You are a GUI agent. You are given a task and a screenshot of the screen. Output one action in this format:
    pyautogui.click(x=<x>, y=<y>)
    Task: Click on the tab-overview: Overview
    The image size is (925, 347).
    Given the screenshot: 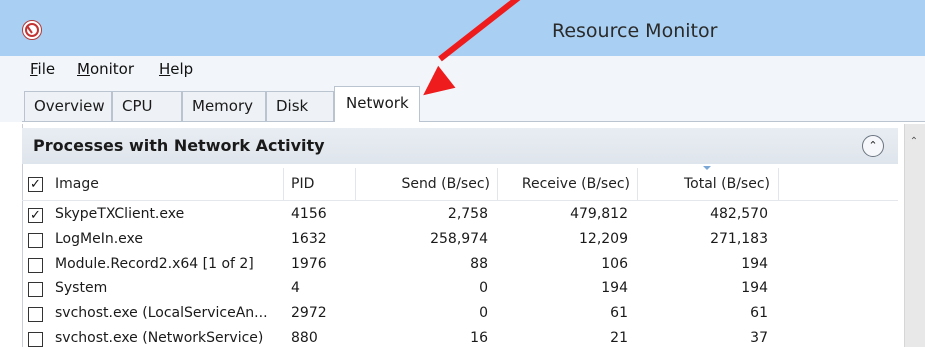 What is the action you would take?
    pyautogui.click(x=68, y=106)
    